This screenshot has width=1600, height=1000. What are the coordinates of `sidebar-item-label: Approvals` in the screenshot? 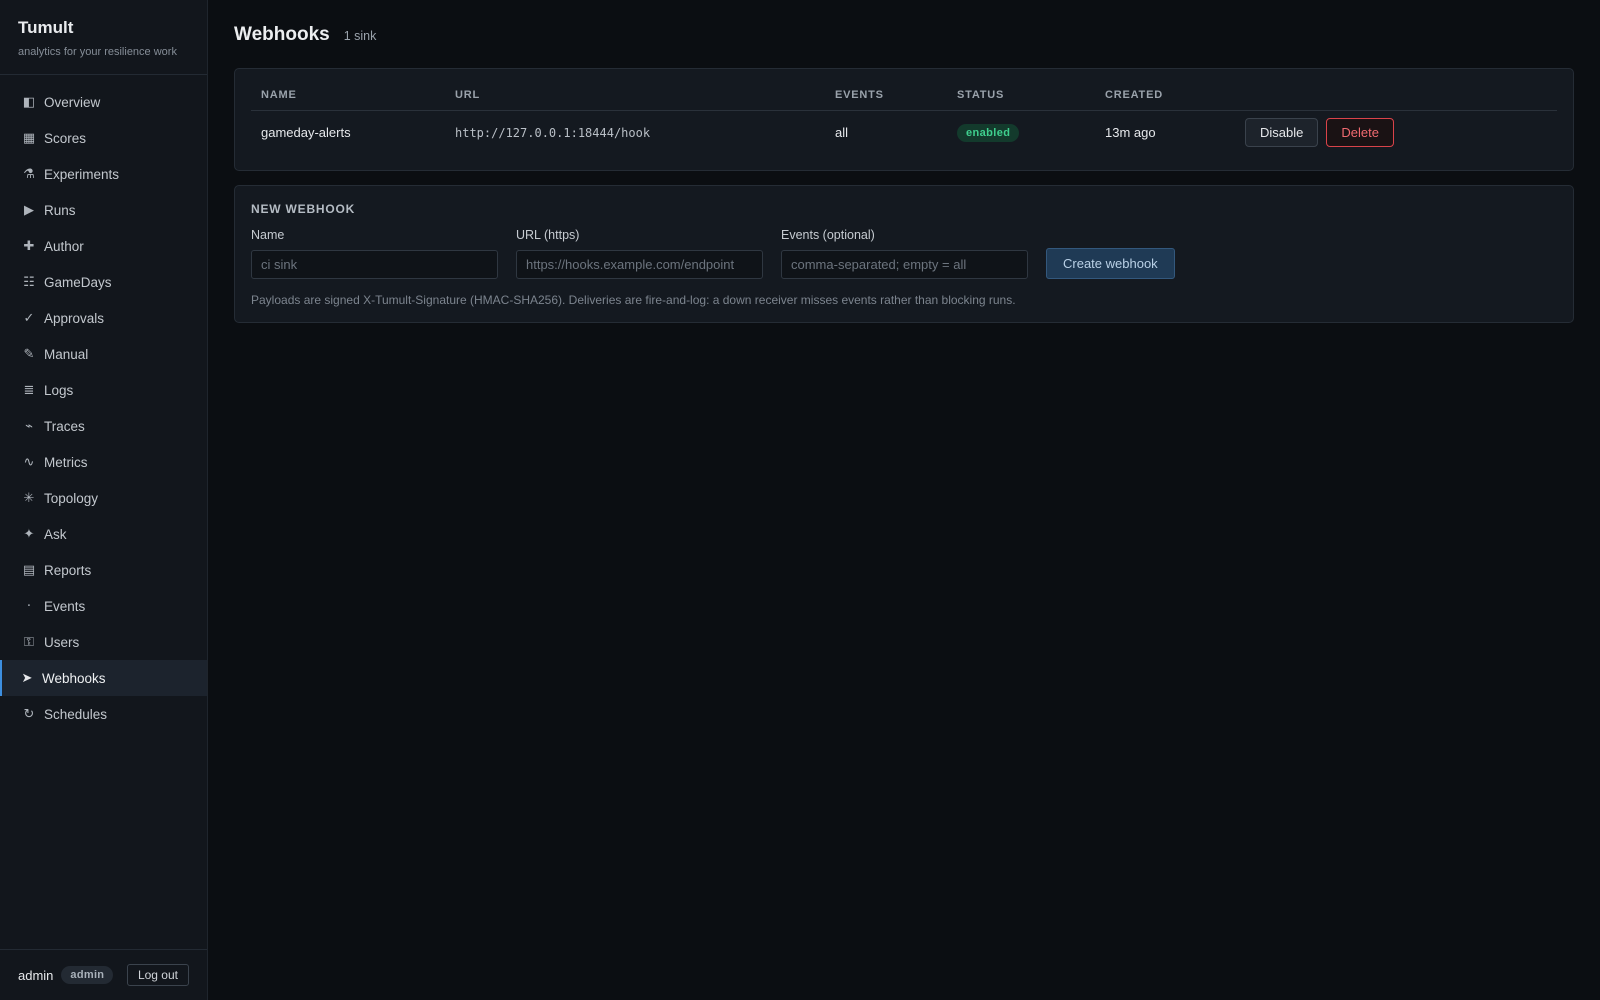 It's located at (74, 318).